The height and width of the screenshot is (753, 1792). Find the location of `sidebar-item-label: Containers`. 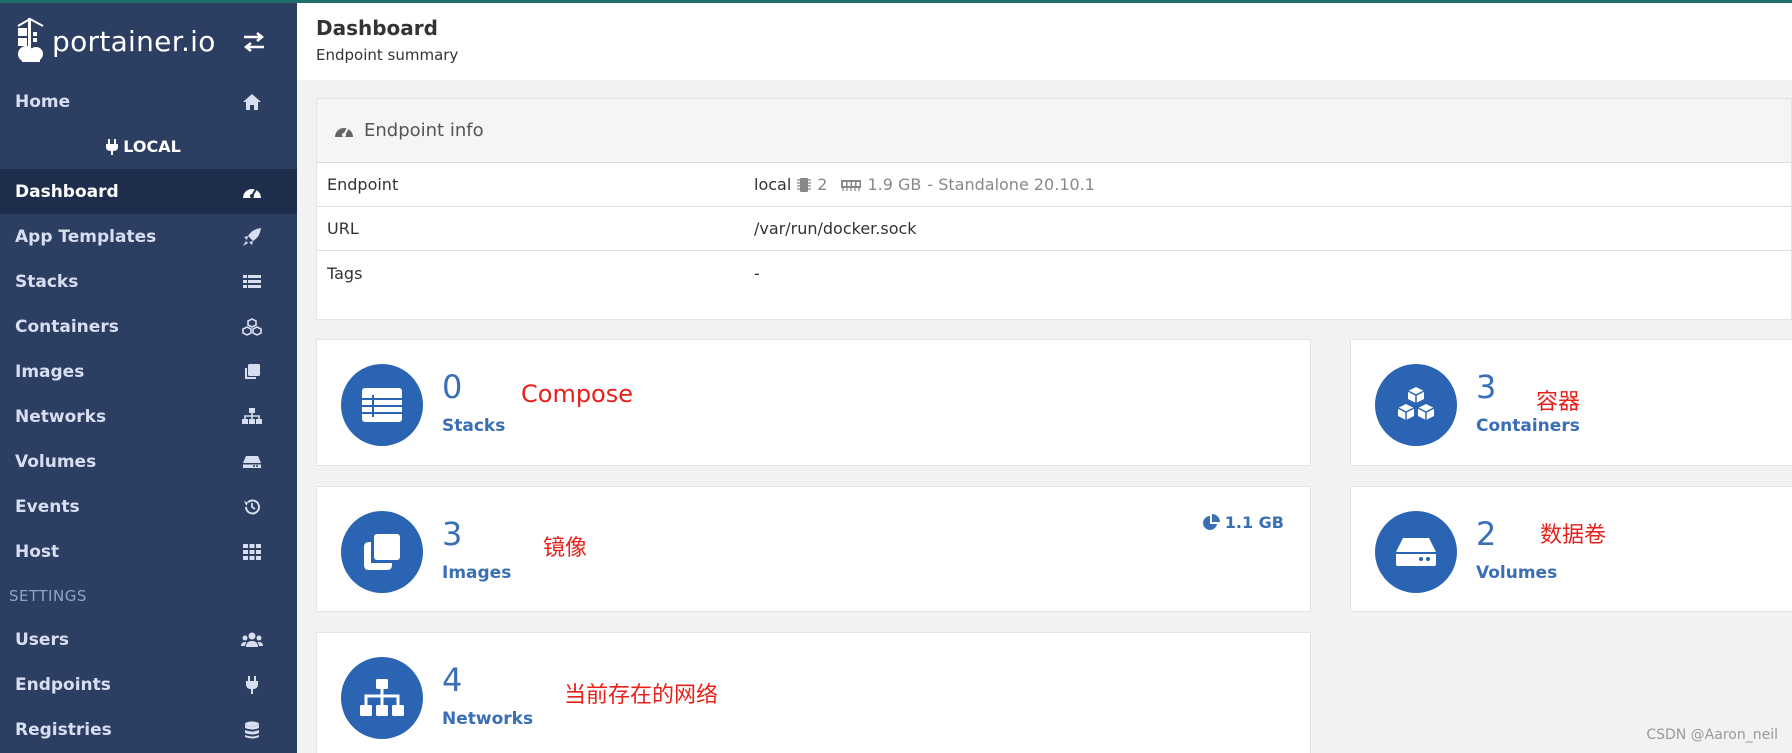

sidebar-item-label: Containers is located at coordinates (67, 326).